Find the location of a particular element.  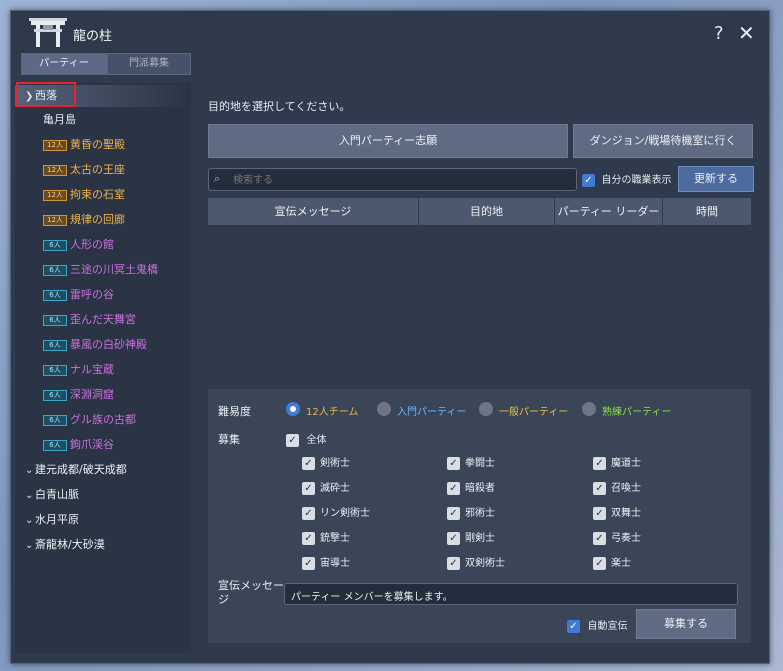

sidebar-item-dungeon: 12人 規律の回廊 is located at coordinates (84, 220).